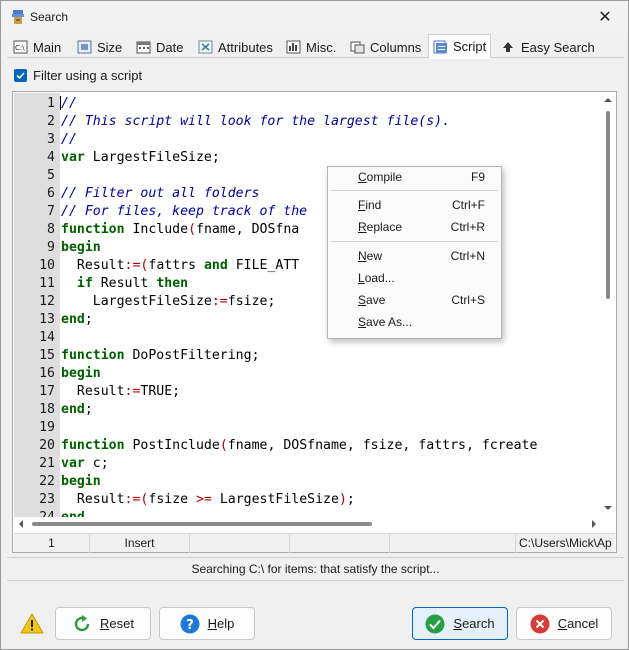  I want to click on code-line: Result:=TRUE;, so click(120, 392).